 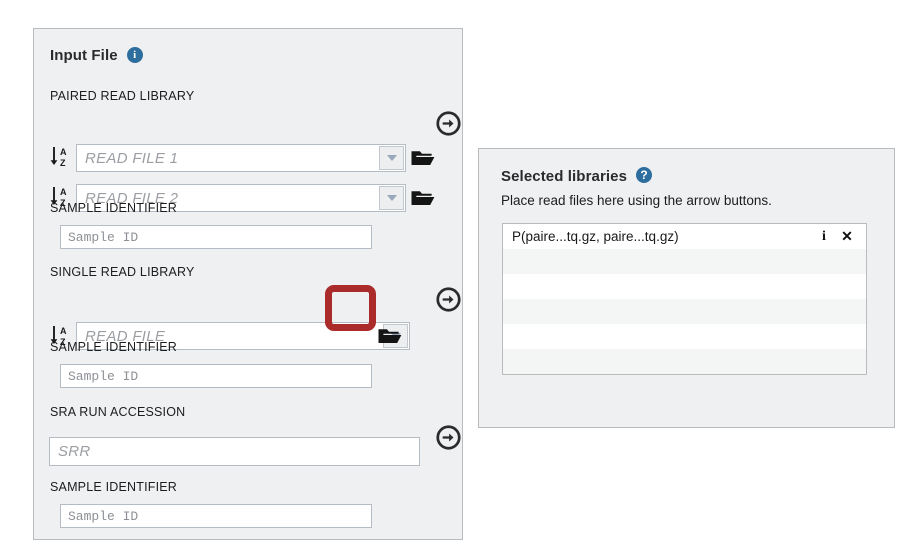 What do you see at coordinates (103, 516) in the screenshot?
I see `sra-sample-identifier-placeholder: Sample ID` at bounding box center [103, 516].